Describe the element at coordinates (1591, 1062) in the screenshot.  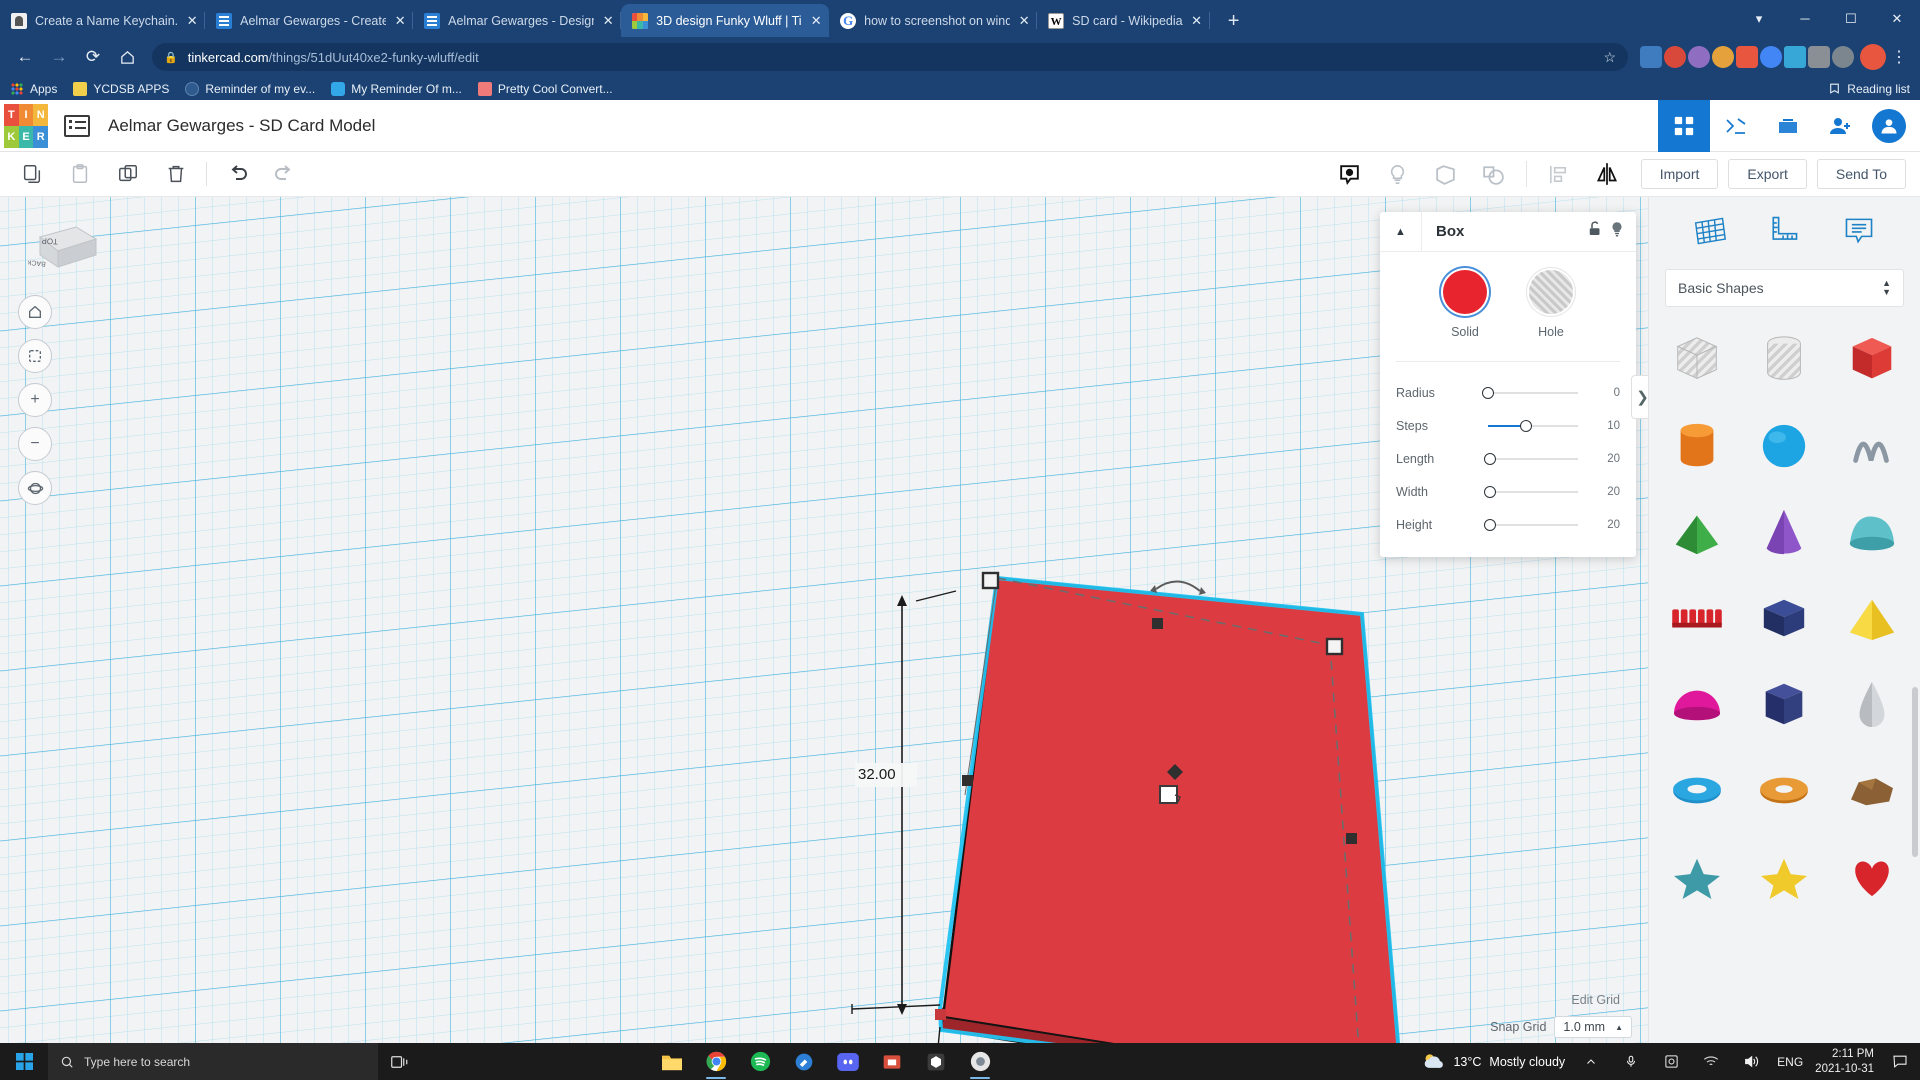
I see `chevron-up-icon` at that location.